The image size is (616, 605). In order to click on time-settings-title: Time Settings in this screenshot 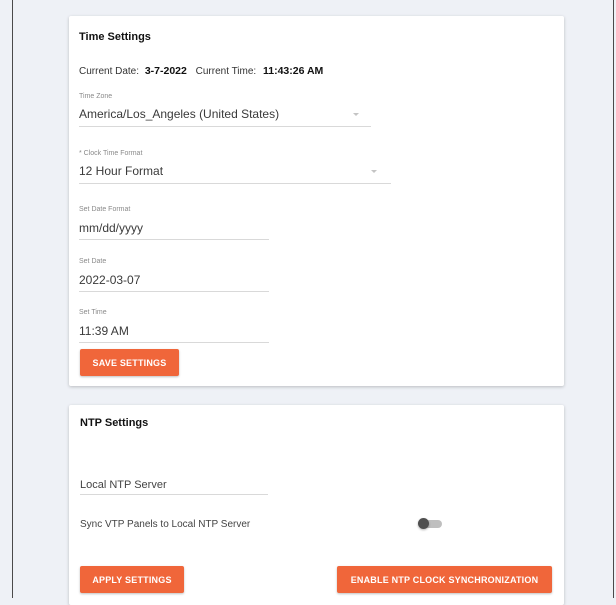, I will do `click(115, 37)`.